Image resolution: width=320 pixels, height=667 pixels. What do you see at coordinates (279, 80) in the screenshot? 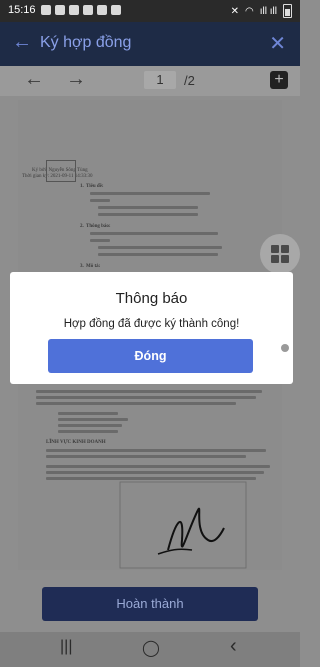
I see `add-signature-icon: +` at bounding box center [279, 80].